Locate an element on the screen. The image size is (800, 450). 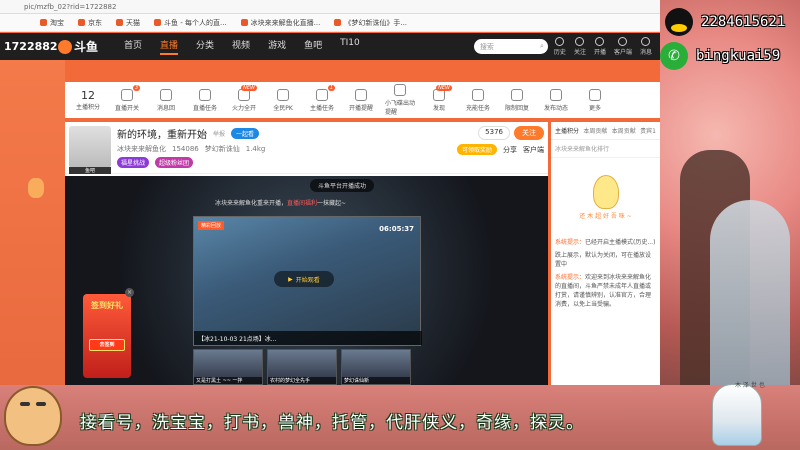
tool-label: 直播任务 is located at coordinates (204, 108).